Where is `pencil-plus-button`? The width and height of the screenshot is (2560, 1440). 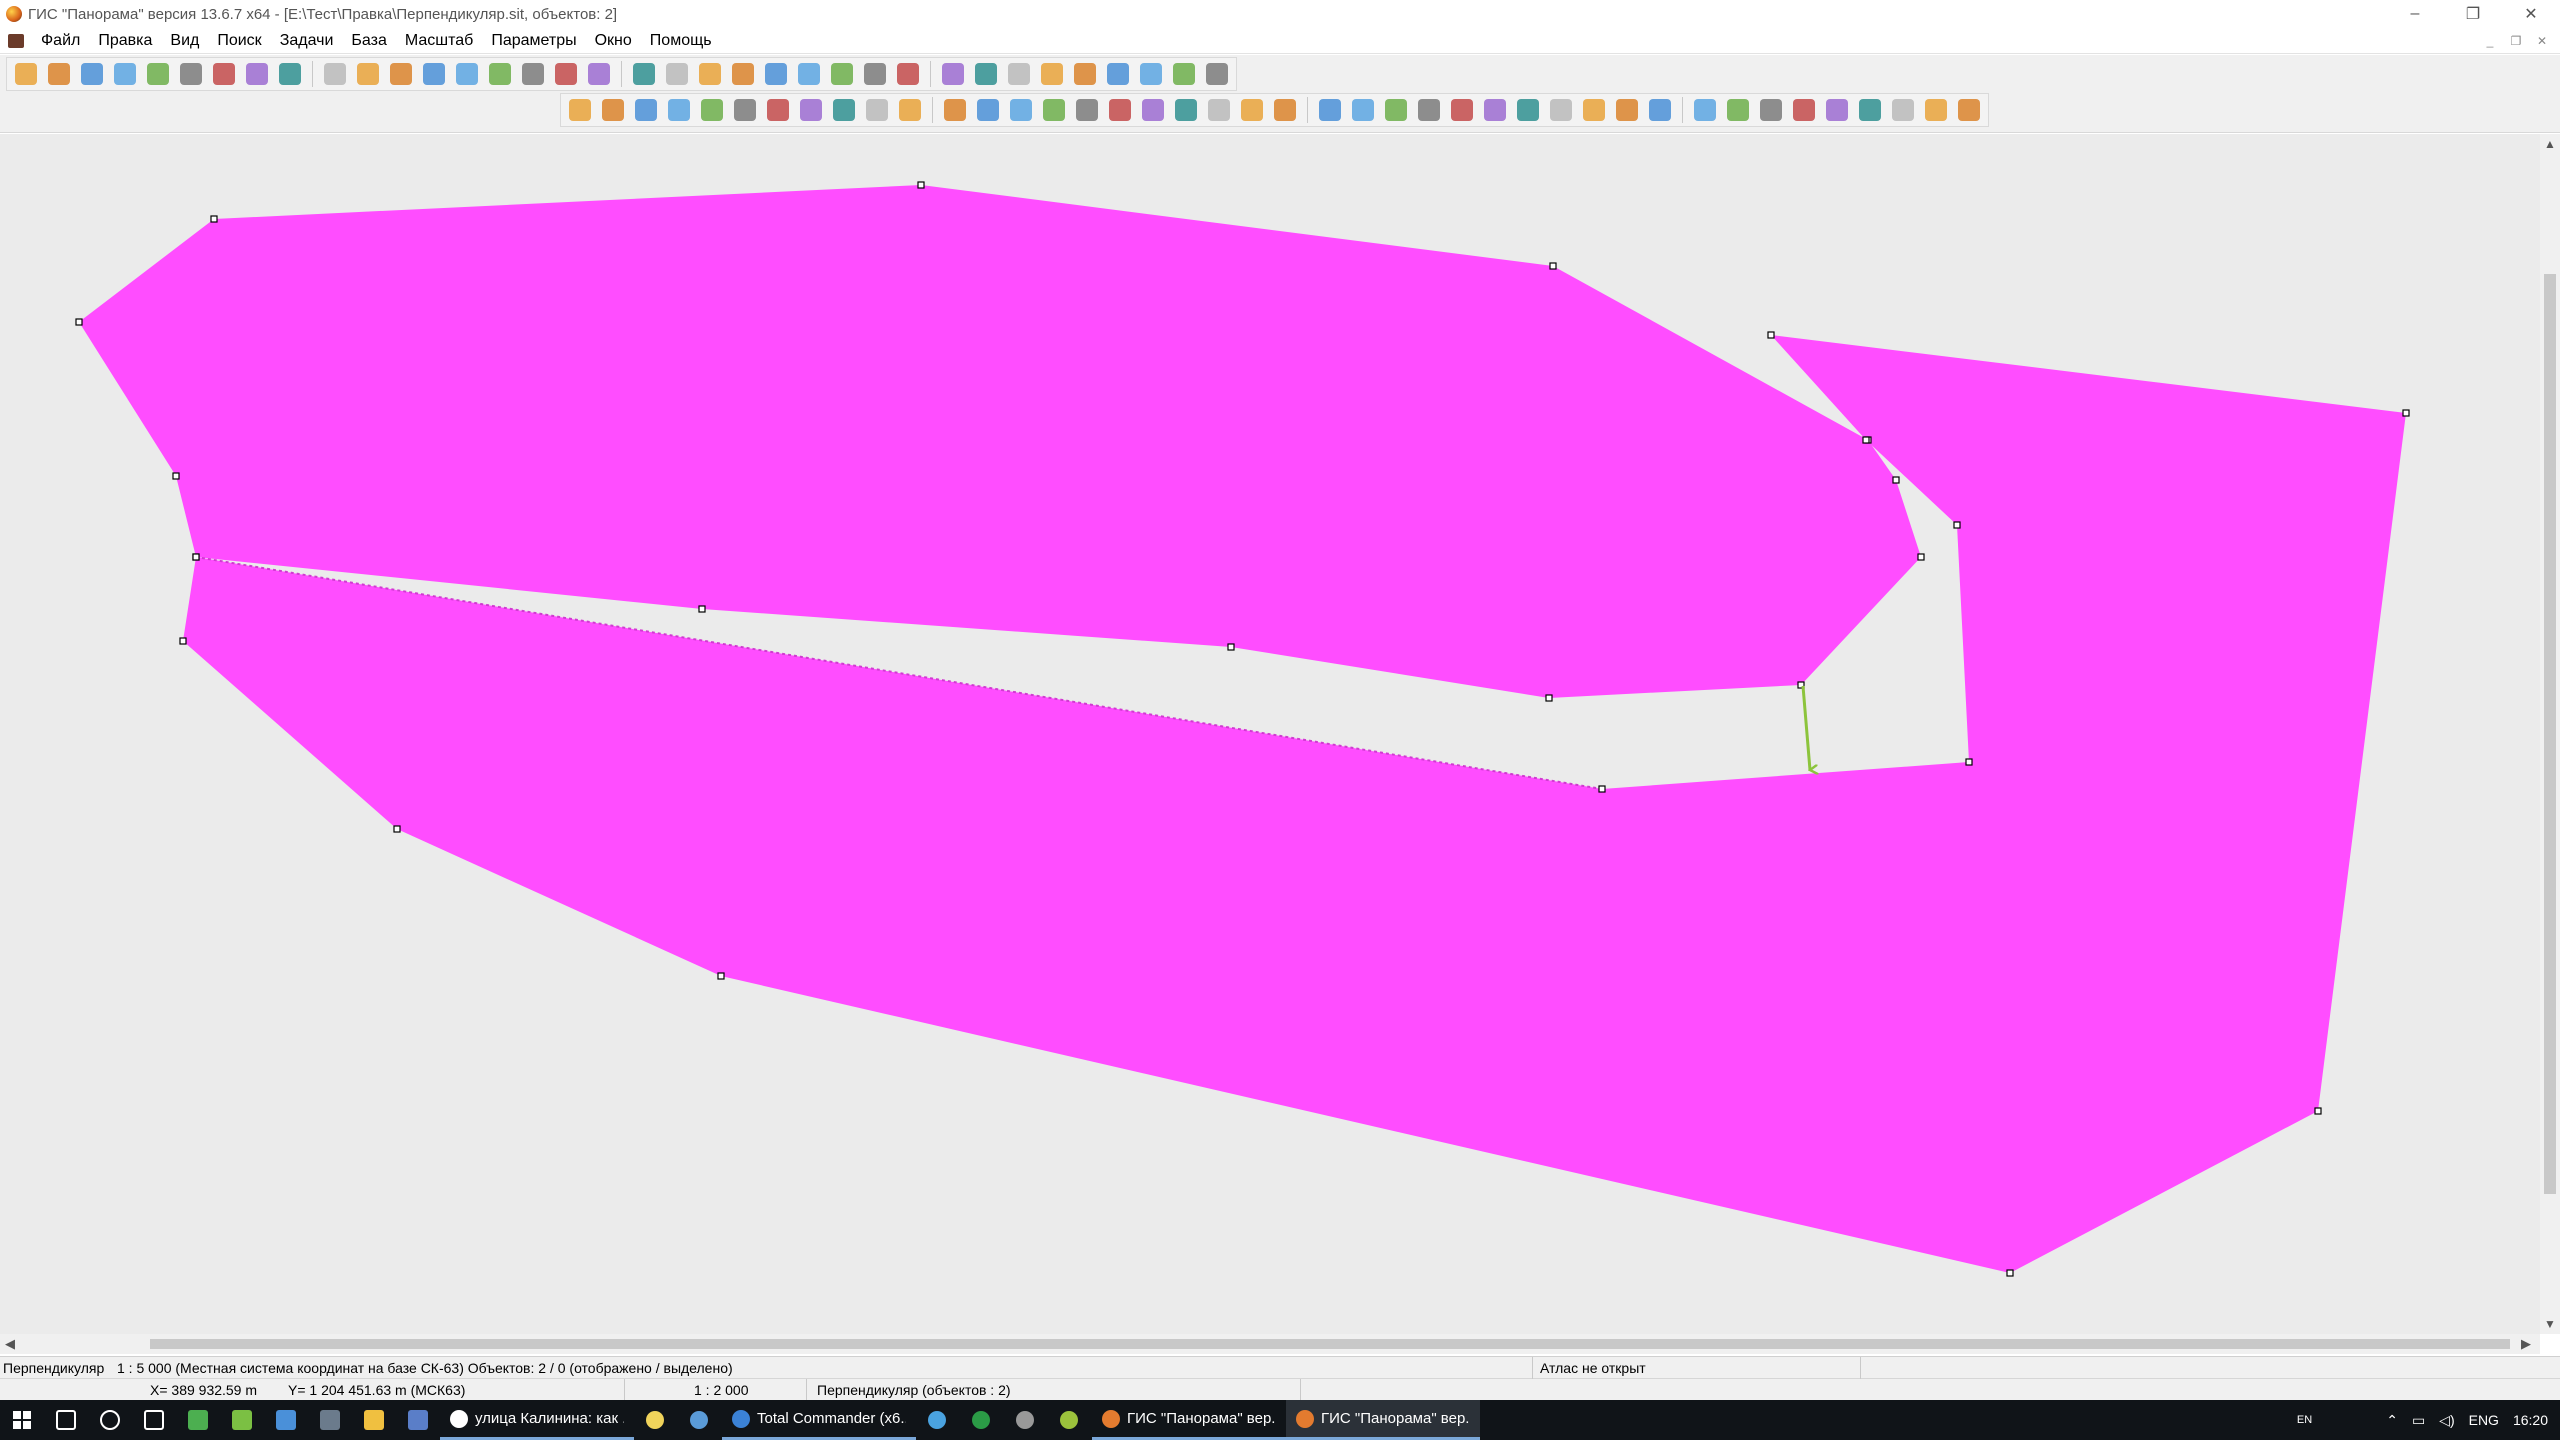
pencil-plus-button is located at coordinates (500, 74).